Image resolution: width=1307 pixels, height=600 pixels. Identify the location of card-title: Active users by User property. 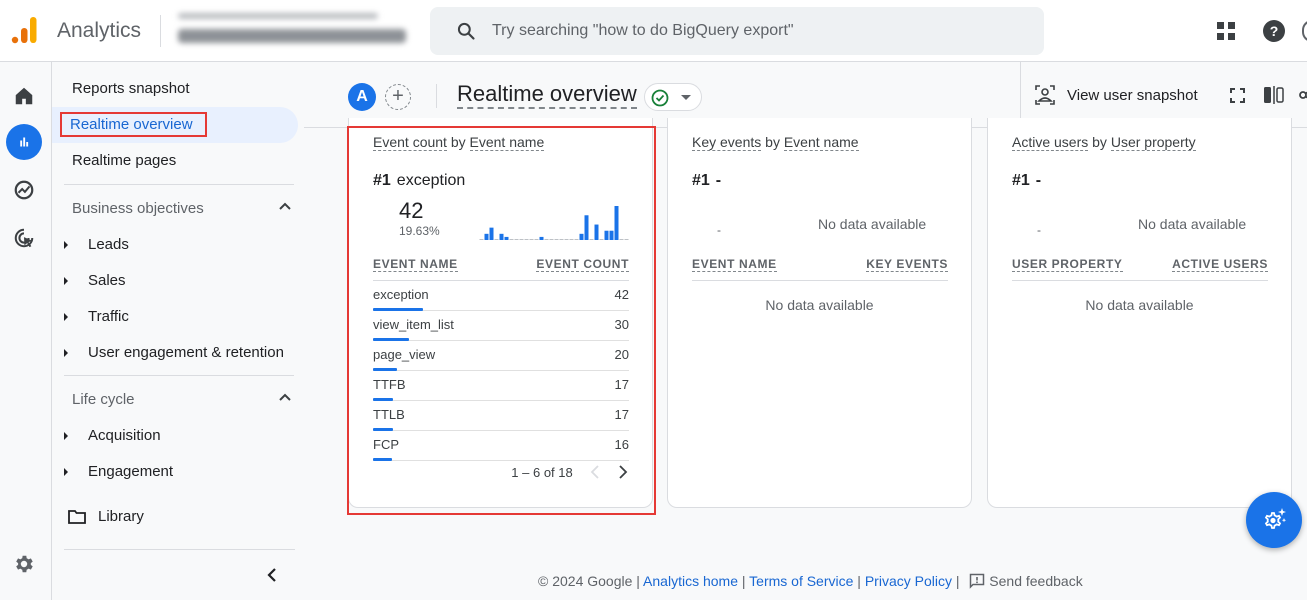
(1104, 142).